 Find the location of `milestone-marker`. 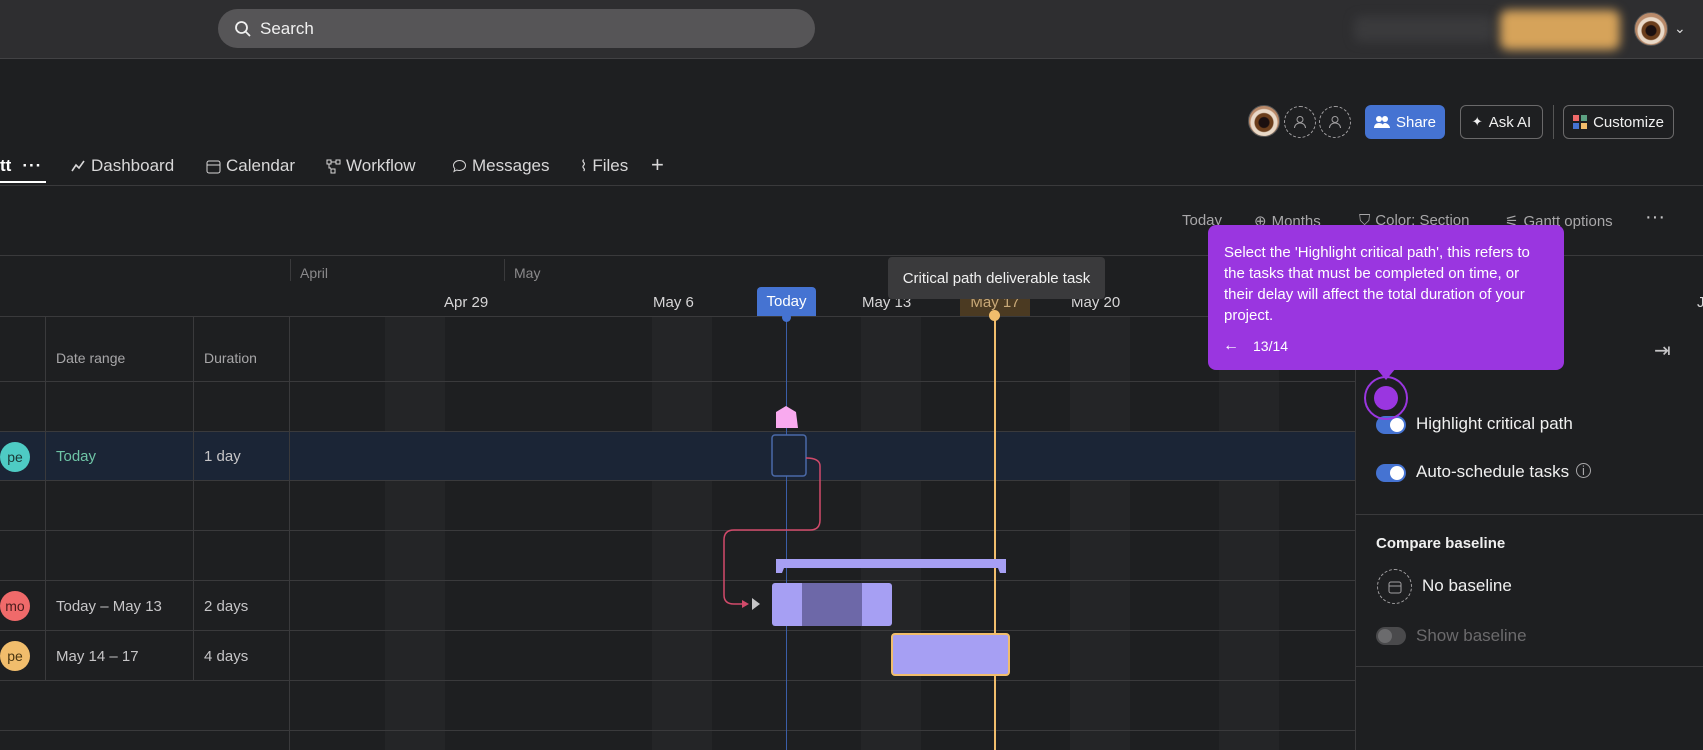

milestone-marker is located at coordinates (787, 417).